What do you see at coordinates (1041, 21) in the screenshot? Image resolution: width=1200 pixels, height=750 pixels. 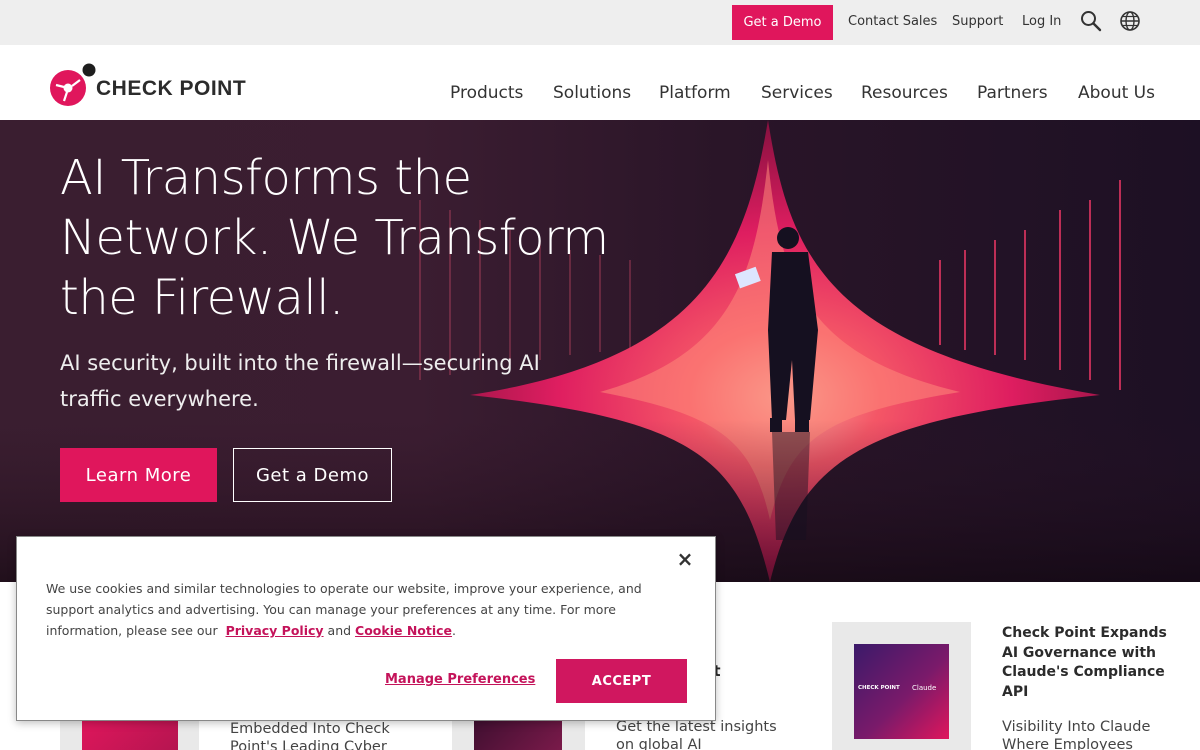 I see `log-in-link: Log In` at bounding box center [1041, 21].